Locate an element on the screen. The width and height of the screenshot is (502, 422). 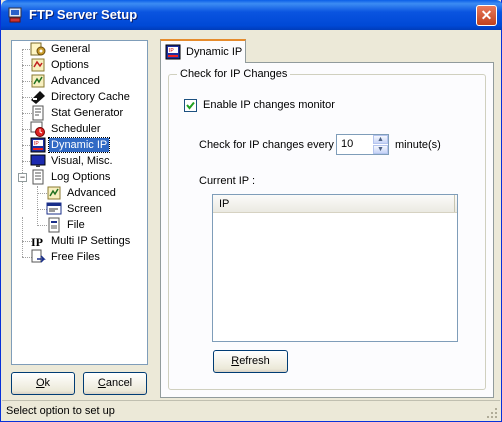
spin-down-button: ▼ is located at coordinates (380, 149).